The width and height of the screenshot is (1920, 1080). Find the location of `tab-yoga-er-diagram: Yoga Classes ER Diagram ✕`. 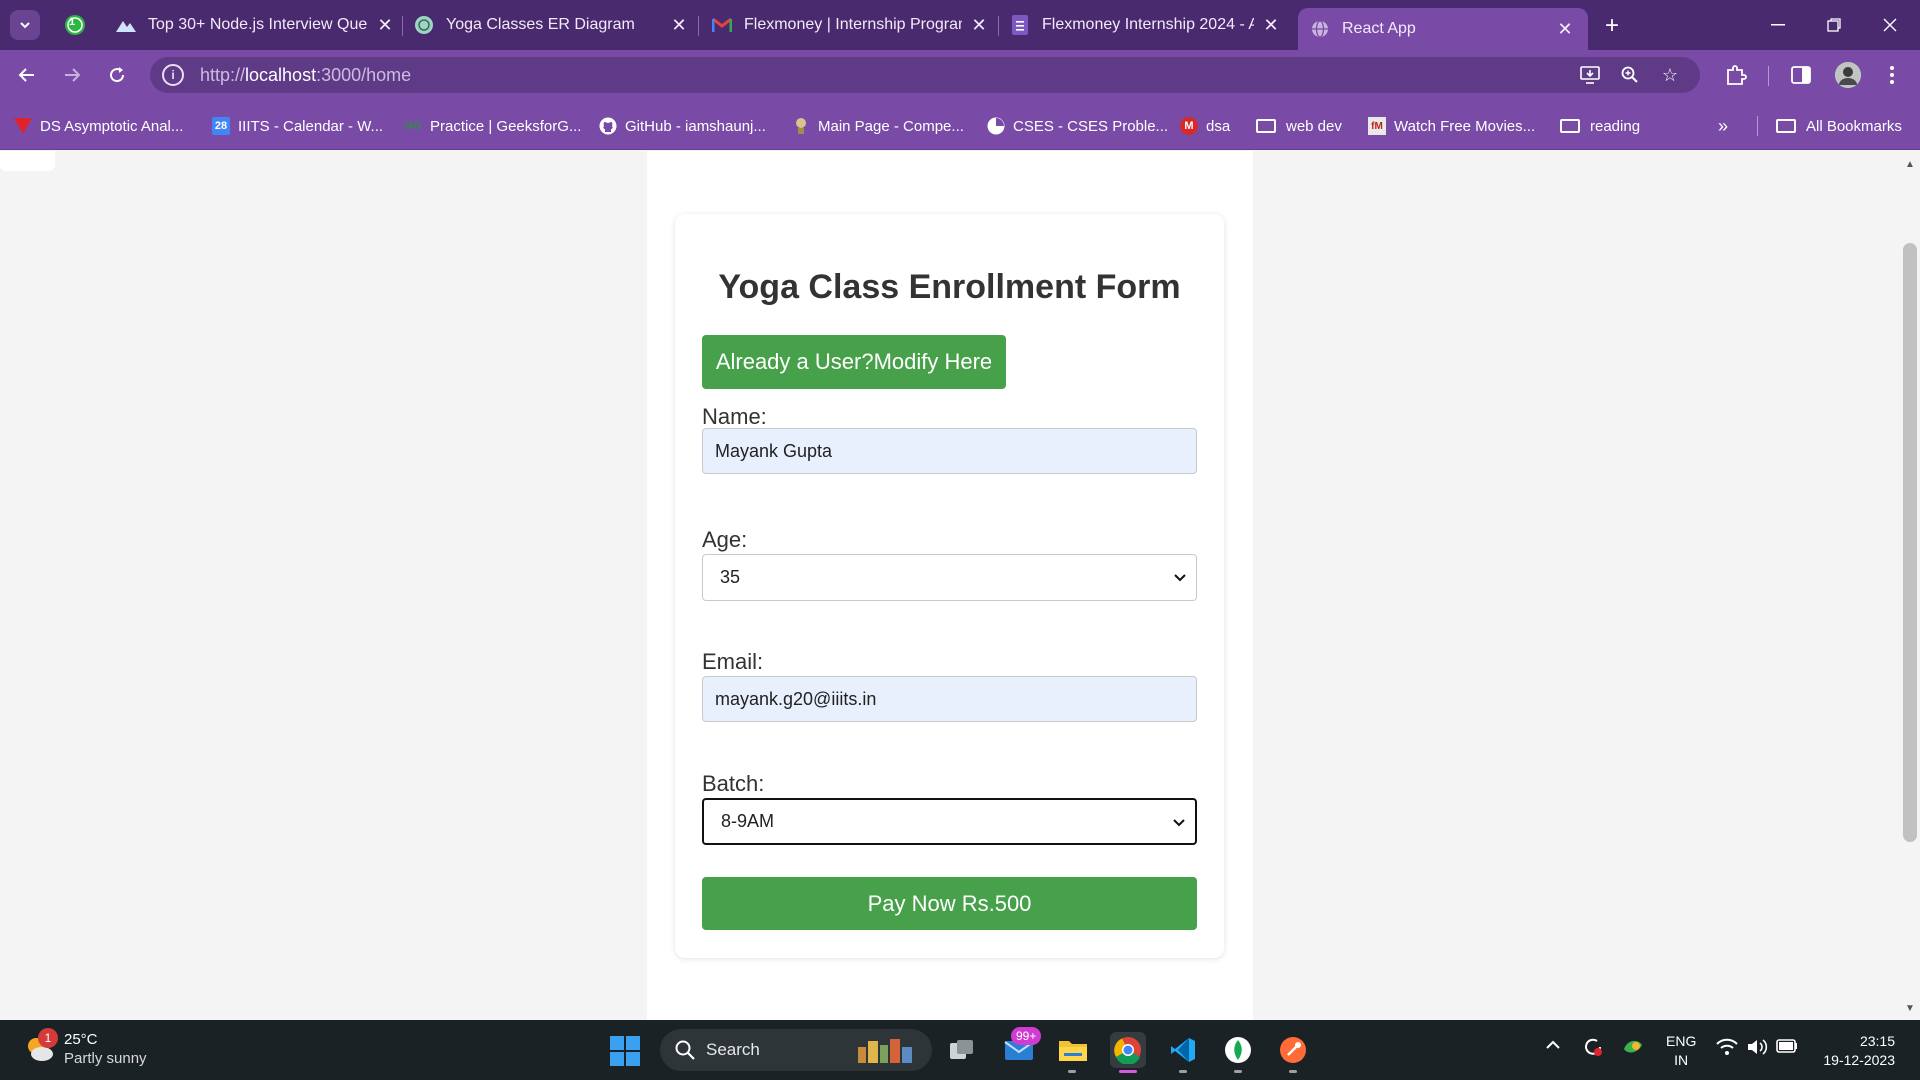

tab-yoga-er-diagram: Yoga Classes ER Diagram ✕ is located at coordinates (552, 25).